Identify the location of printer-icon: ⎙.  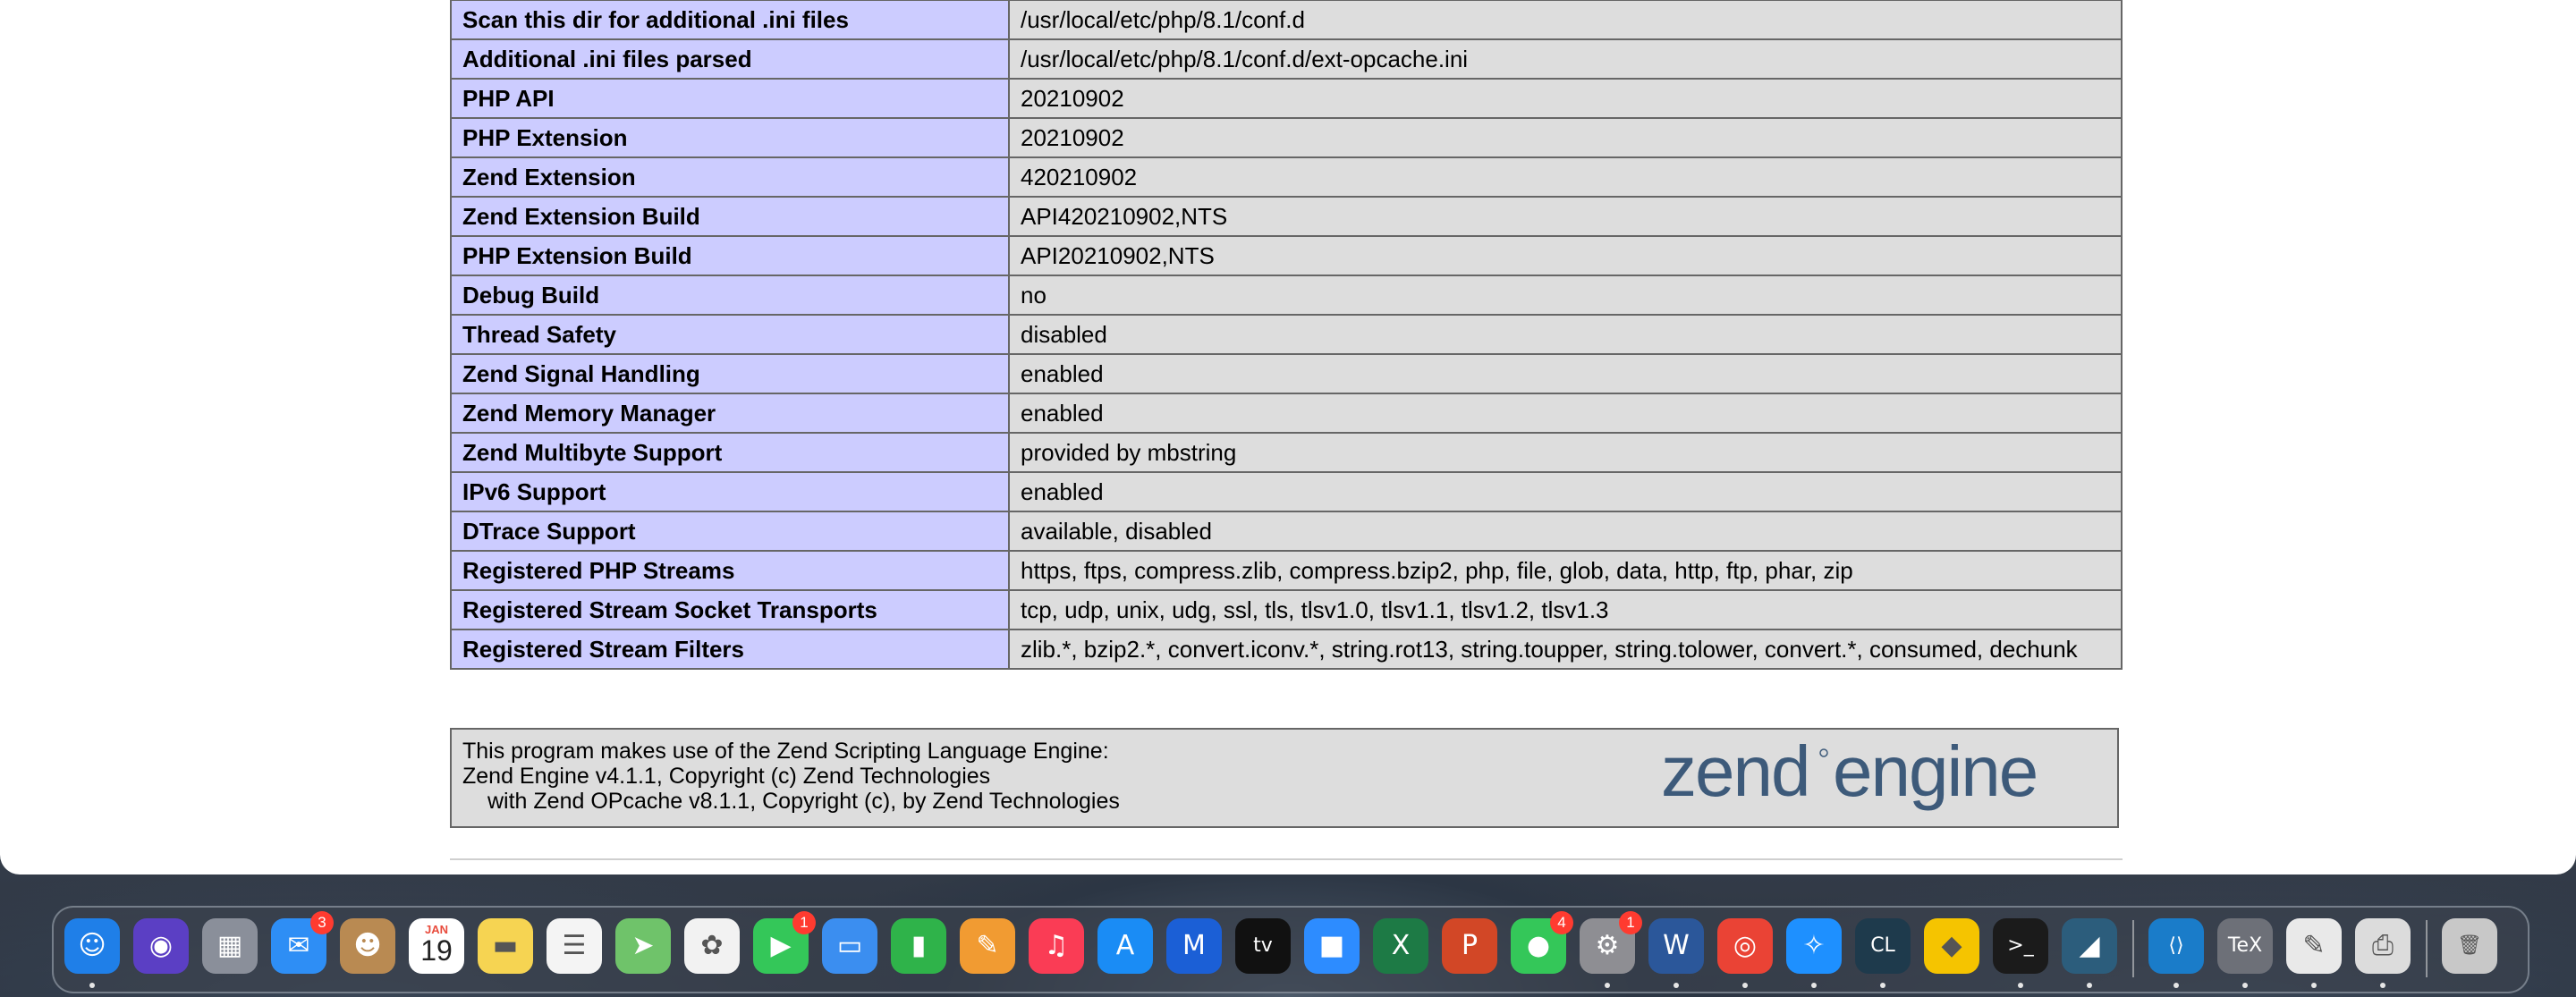
(2383, 953).